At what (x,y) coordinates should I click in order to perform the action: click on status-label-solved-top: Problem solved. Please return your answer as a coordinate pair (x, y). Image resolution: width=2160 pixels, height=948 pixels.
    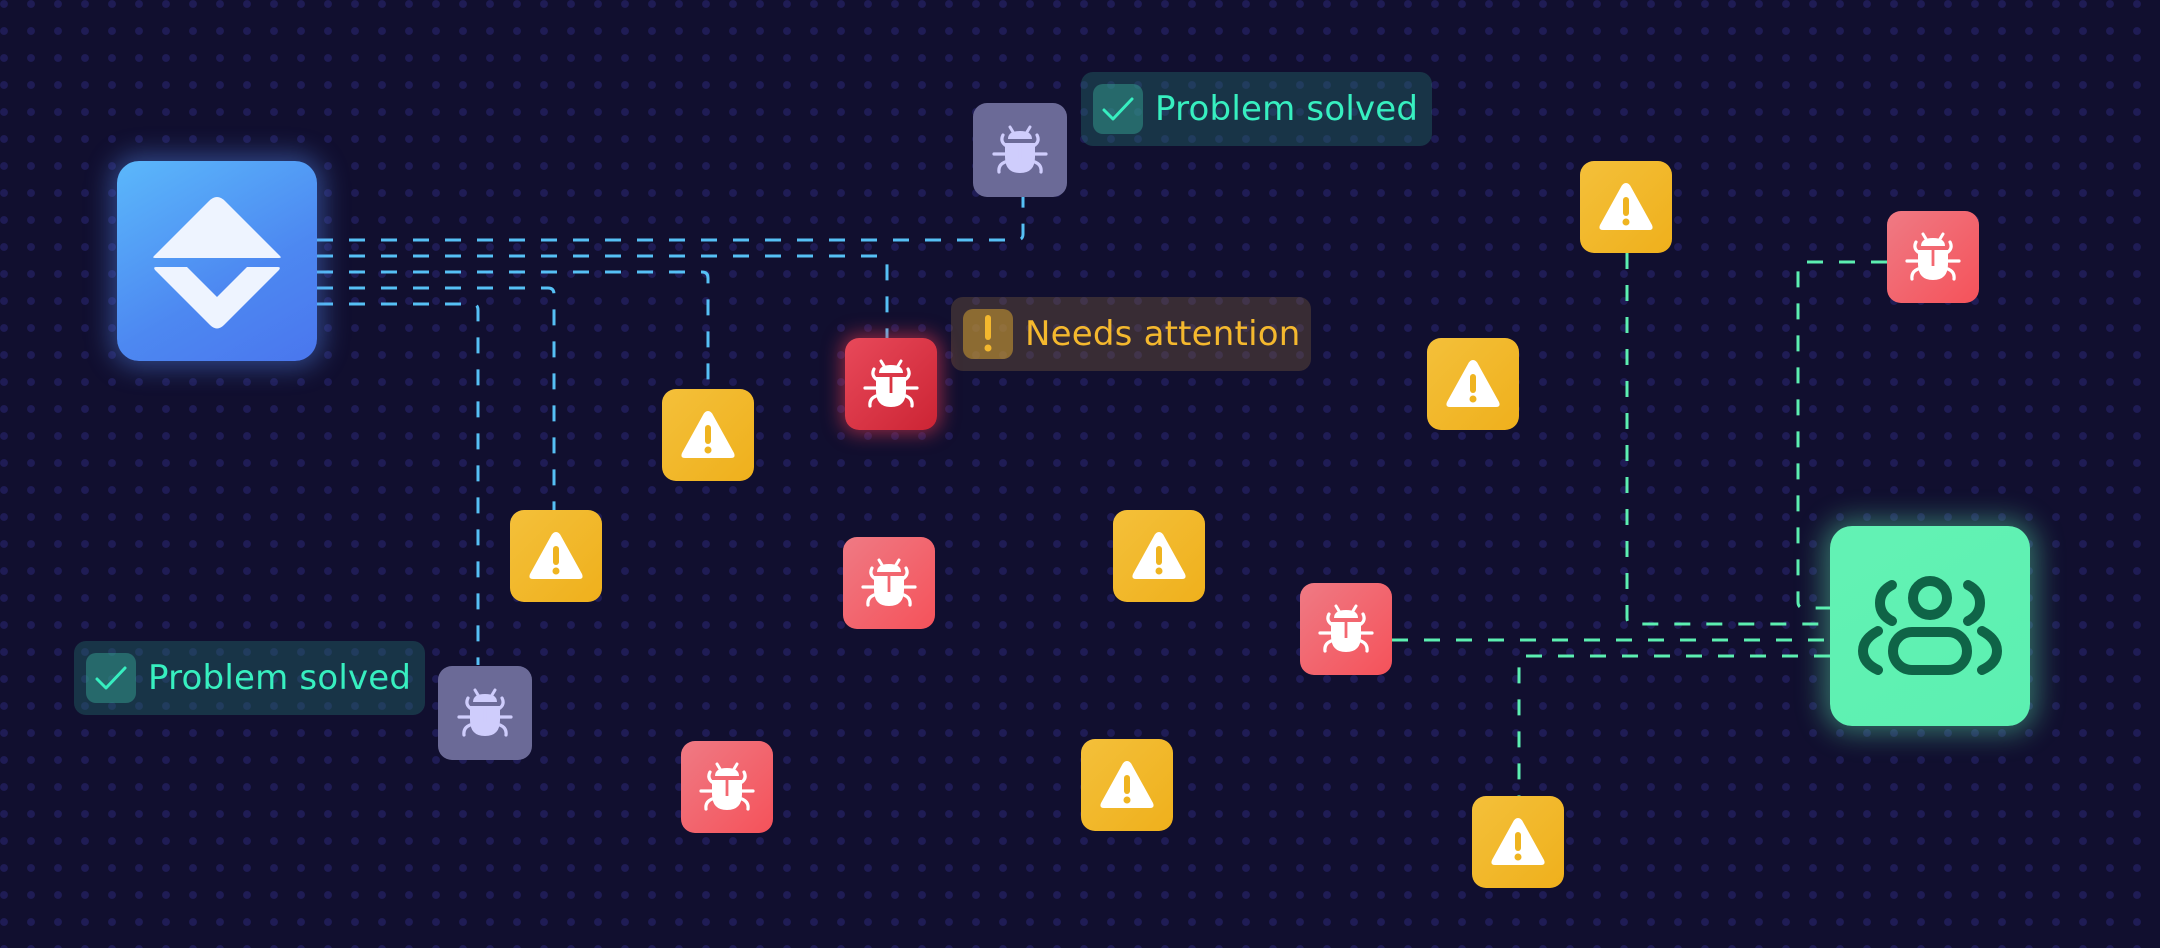
    Looking at the image, I should click on (1256, 109).